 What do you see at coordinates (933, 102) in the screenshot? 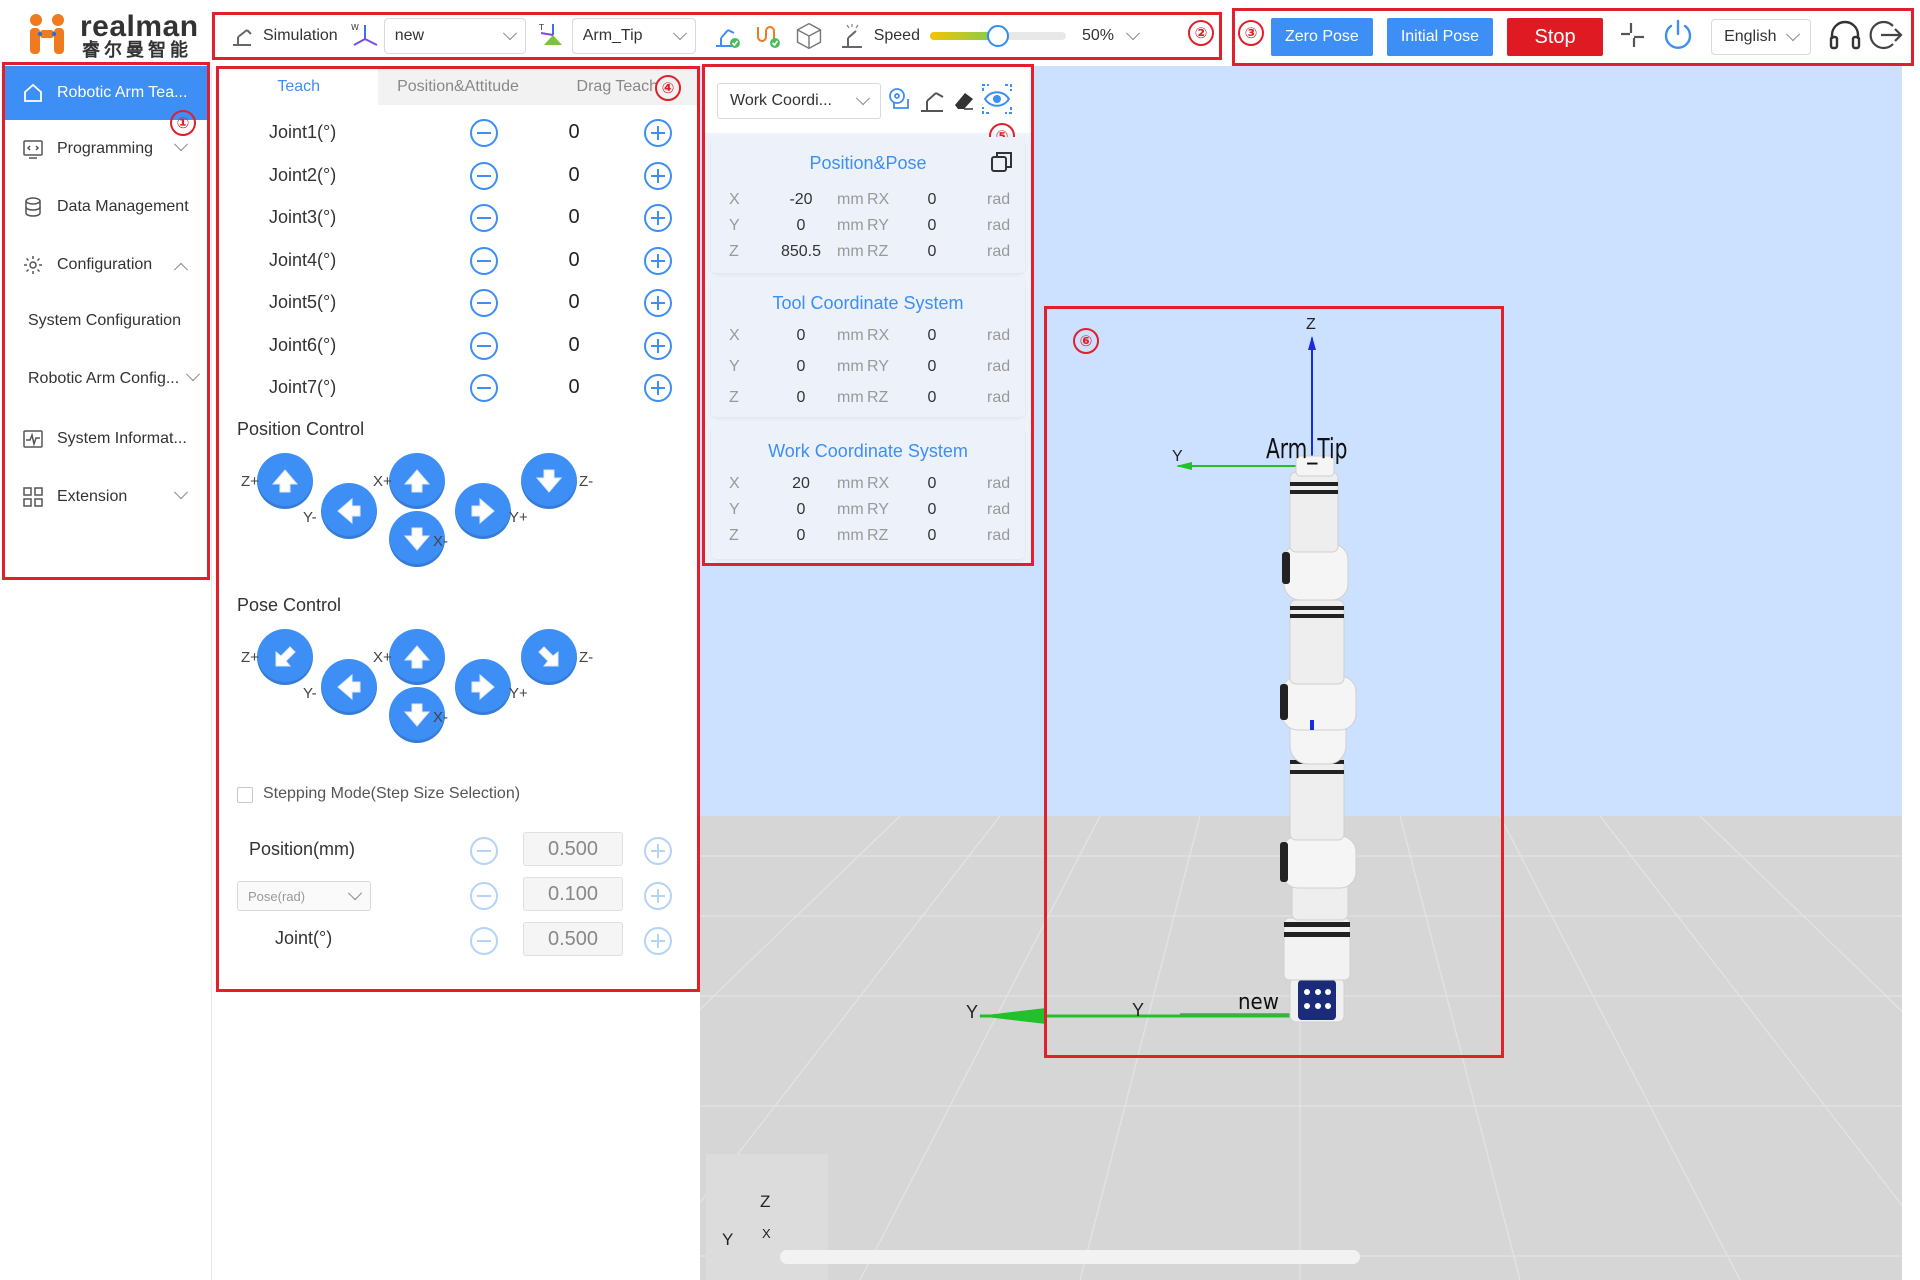
I see `arm-pose-icon` at bounding box center [933, 102].